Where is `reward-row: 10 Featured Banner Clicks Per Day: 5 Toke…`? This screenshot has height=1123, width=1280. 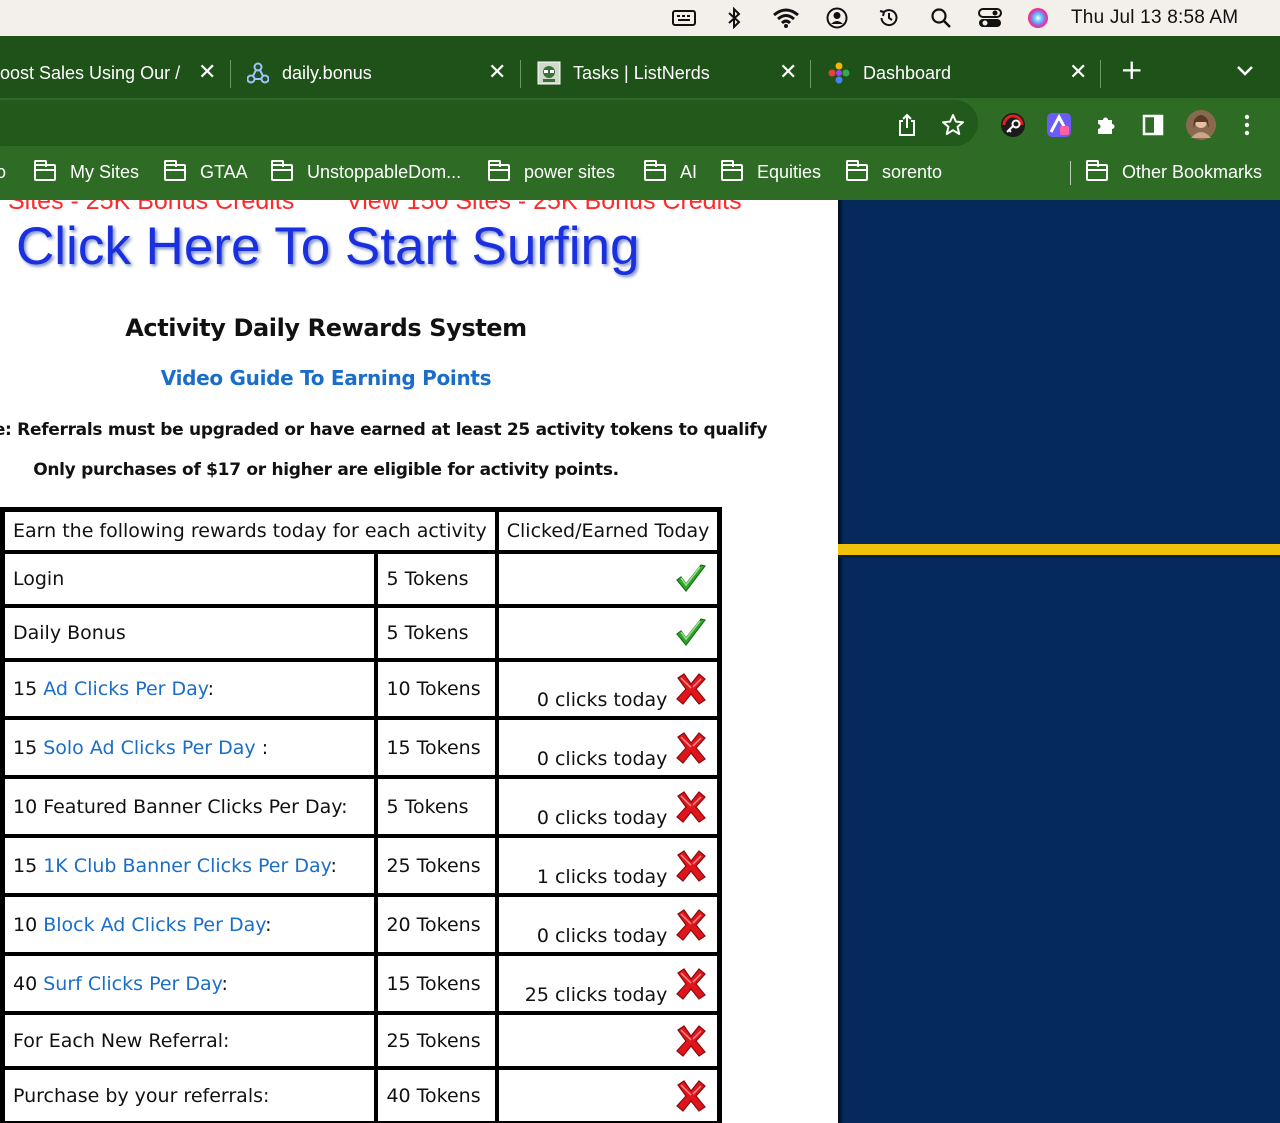 reward-row: 10 Featured Banner Clicks Per Day: 5 Toke… is located at coordinates (361, 806).